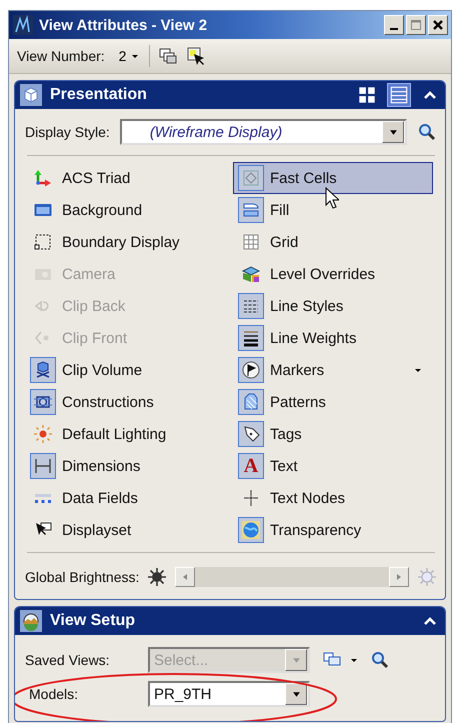 The width and height of the screenshot is (457, 723). Describe the element at coordinates (127, 56) in the screenshot. I see `view-number-dropdown: 2` at that location.